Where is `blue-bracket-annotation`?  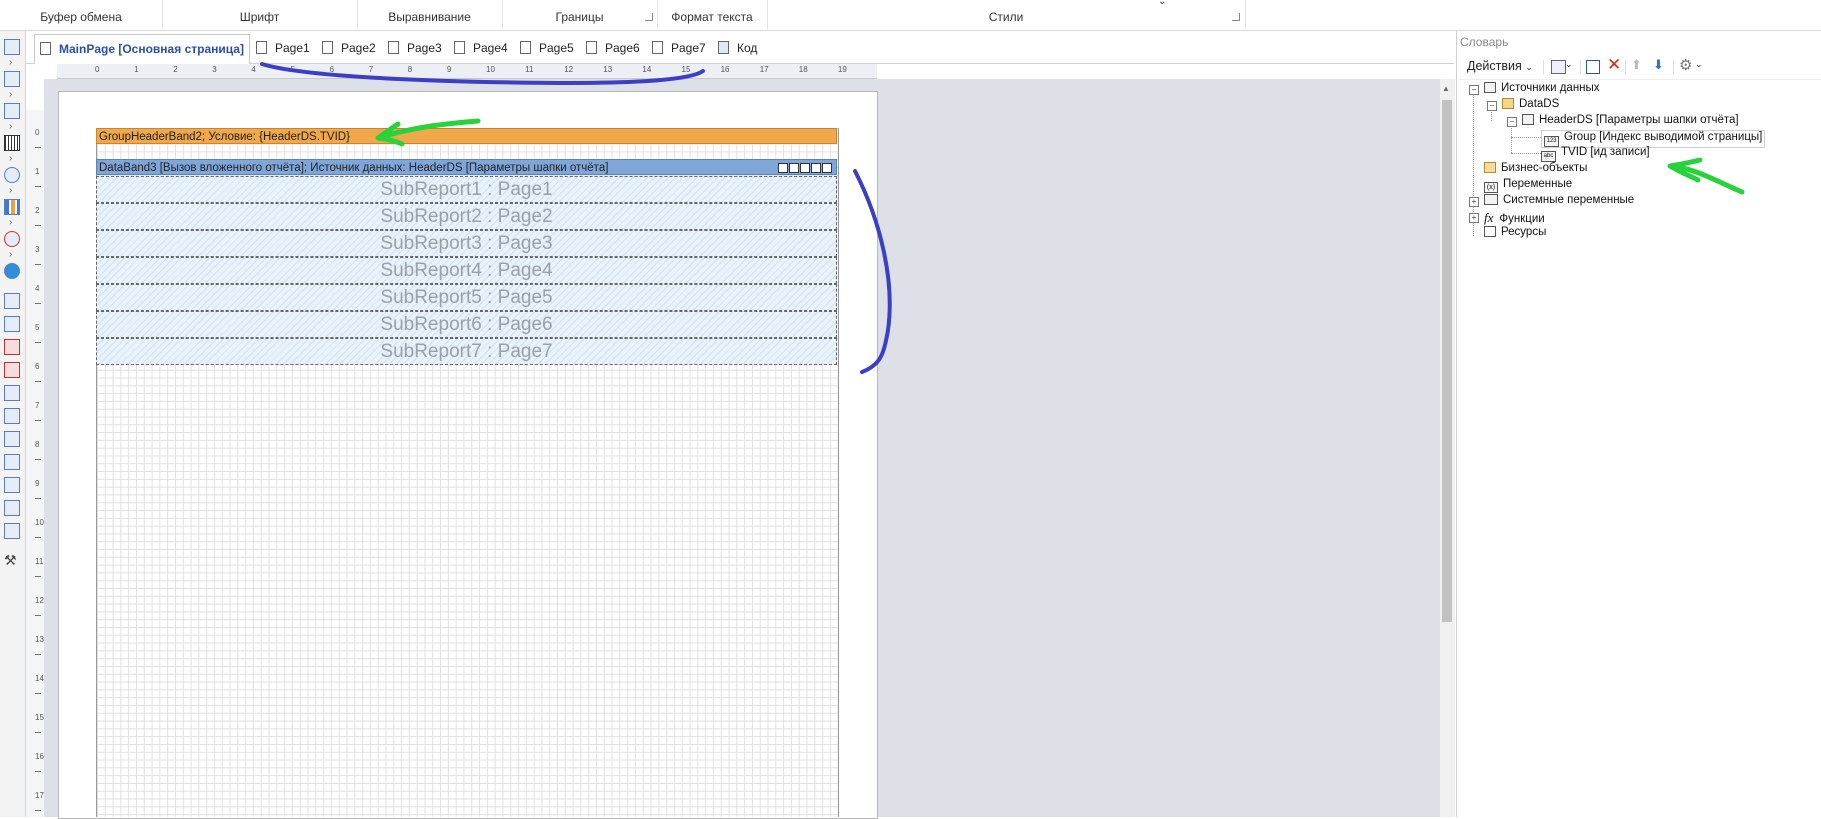
blue-bracket-annotation is located at coordinates (872, 271).